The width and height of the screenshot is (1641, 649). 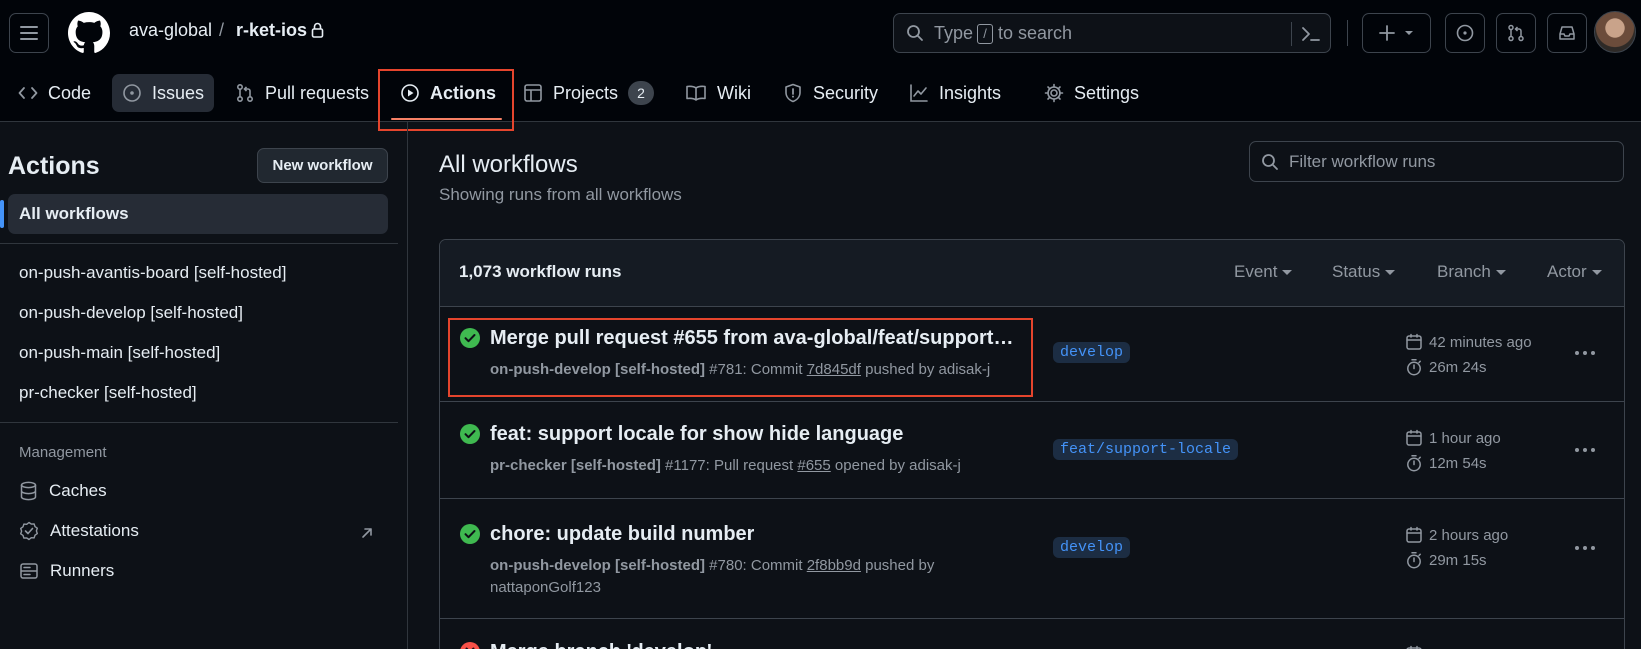 I want to click on search-divider, so click(x=1291, y=34).